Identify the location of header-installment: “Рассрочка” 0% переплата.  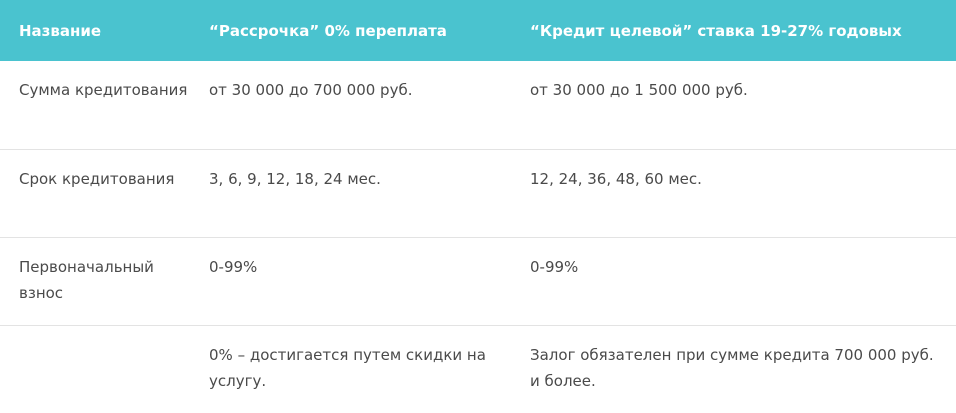
(328, 30).